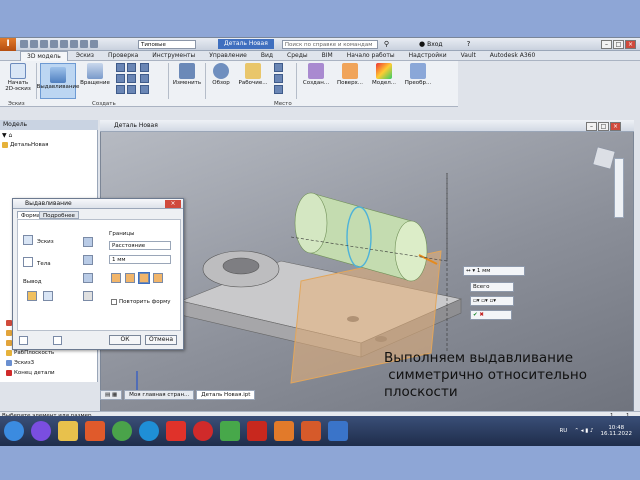  Describe the element at coordinates (278, 89) in the screenshot. I see `circular-icon` at that location.